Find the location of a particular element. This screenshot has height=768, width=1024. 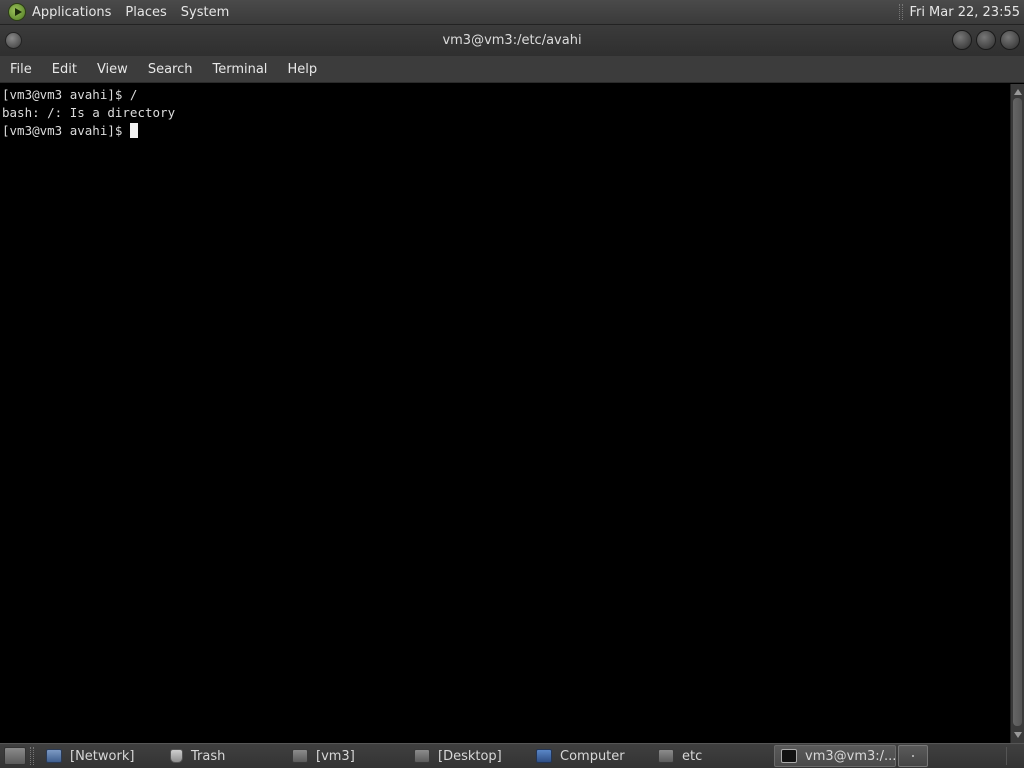

task-network: [Network] is located at coordinates (102, 756).